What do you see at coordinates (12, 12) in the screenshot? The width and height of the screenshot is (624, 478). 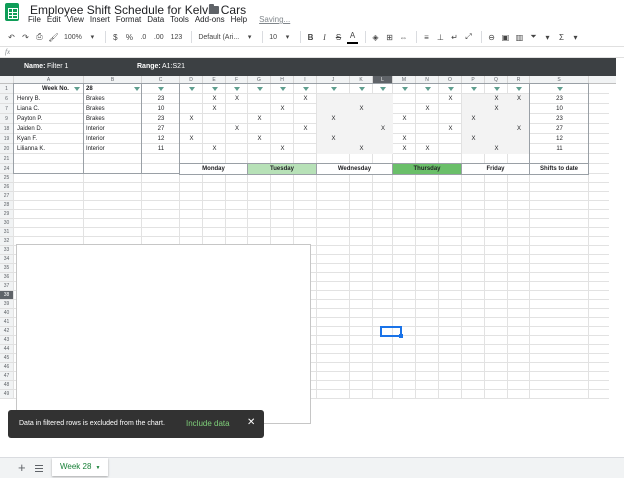 I see `sheets-logo-icon` at bounding box center [12, 12].